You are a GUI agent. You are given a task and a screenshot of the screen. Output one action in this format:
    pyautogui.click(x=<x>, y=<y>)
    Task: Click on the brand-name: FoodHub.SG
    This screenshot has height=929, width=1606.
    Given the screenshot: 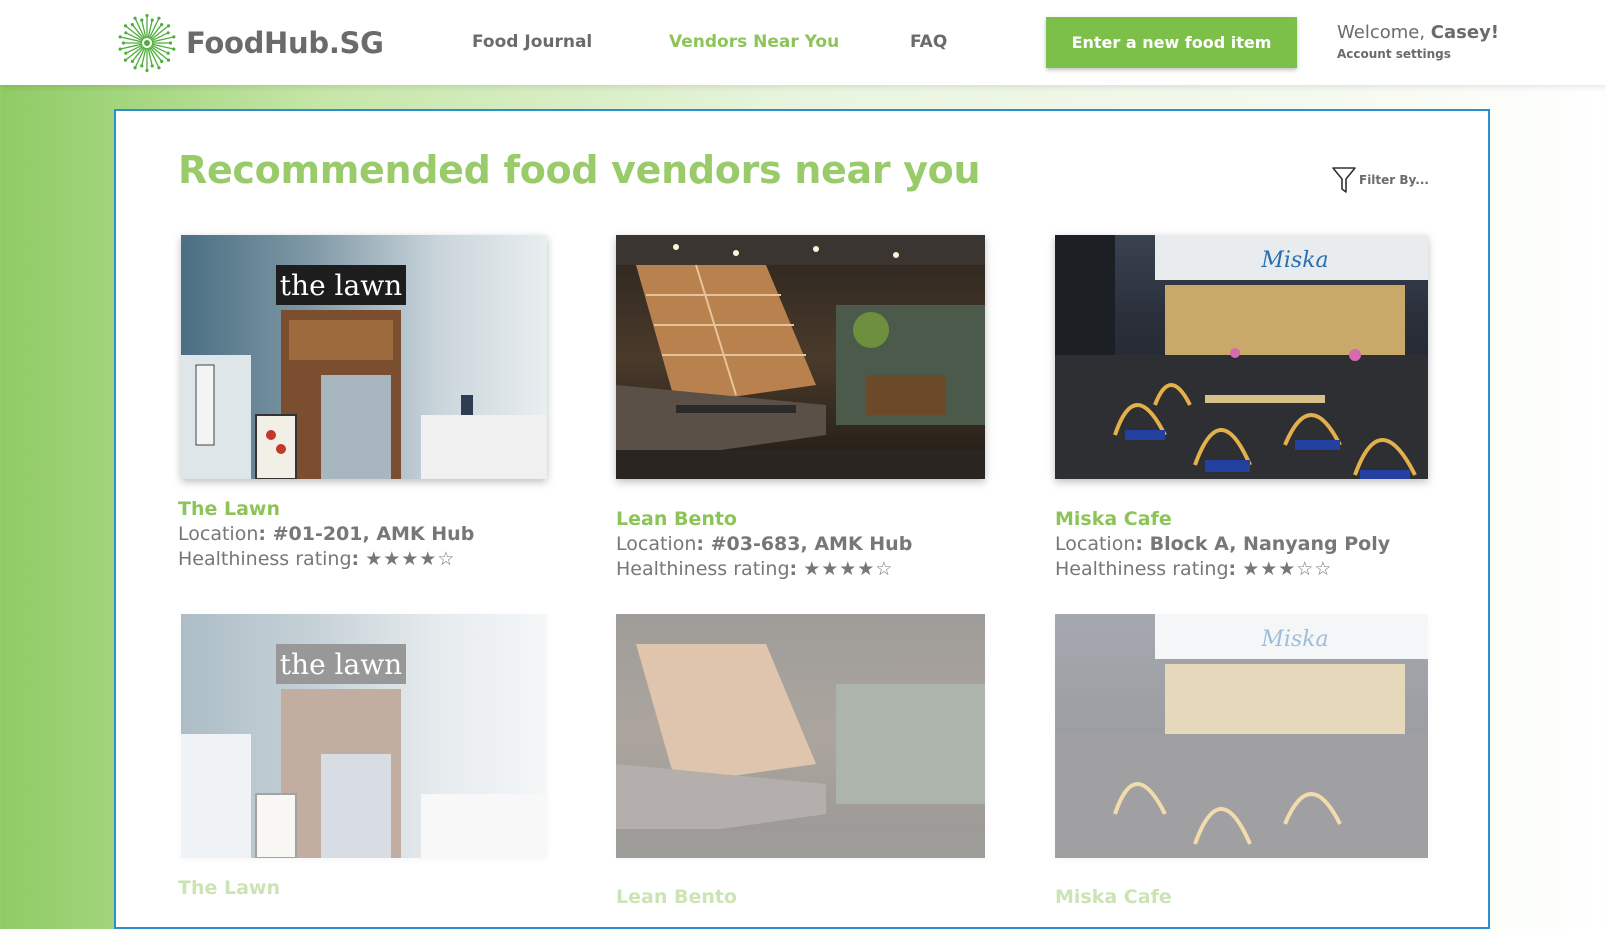 What is the action you would take?
    pyautogui.click(x=285, y=43)
    